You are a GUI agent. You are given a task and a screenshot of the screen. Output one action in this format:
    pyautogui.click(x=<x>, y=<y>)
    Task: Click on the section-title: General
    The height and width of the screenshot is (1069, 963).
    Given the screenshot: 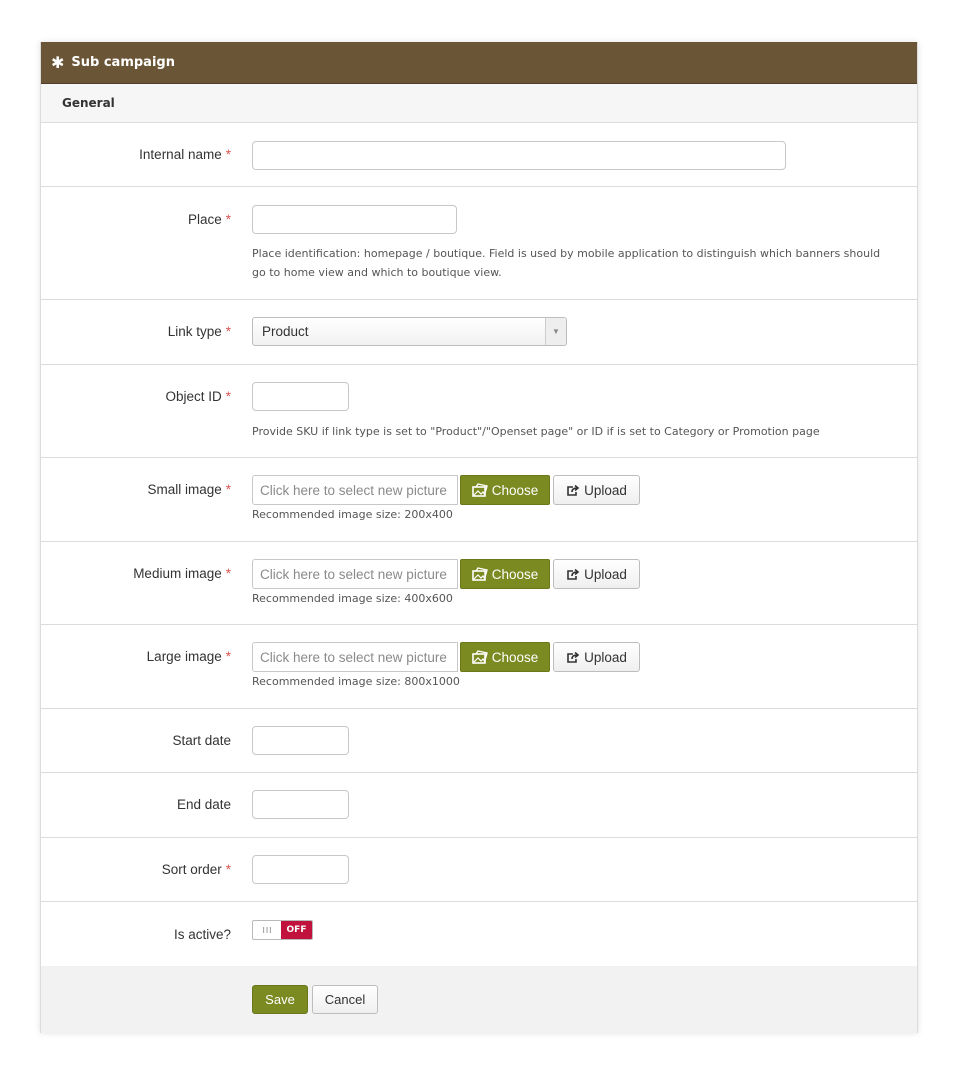 What is the action you would take?
    pyautogui.click(x=88, y=103)
    